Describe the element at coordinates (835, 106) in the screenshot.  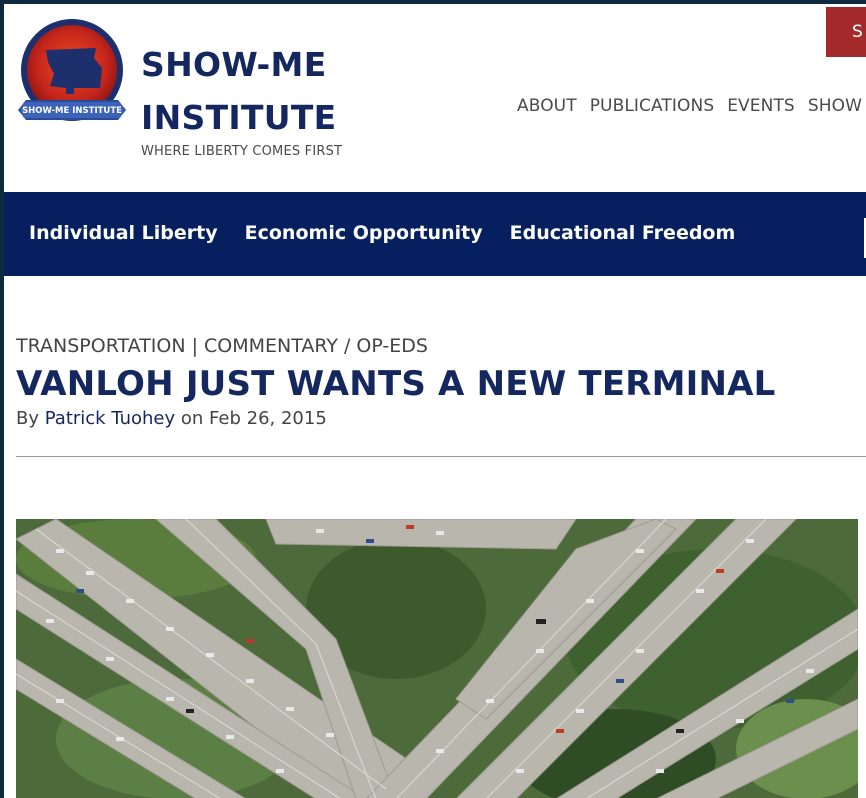
I see `top-nav-show: SHOW` at that location.